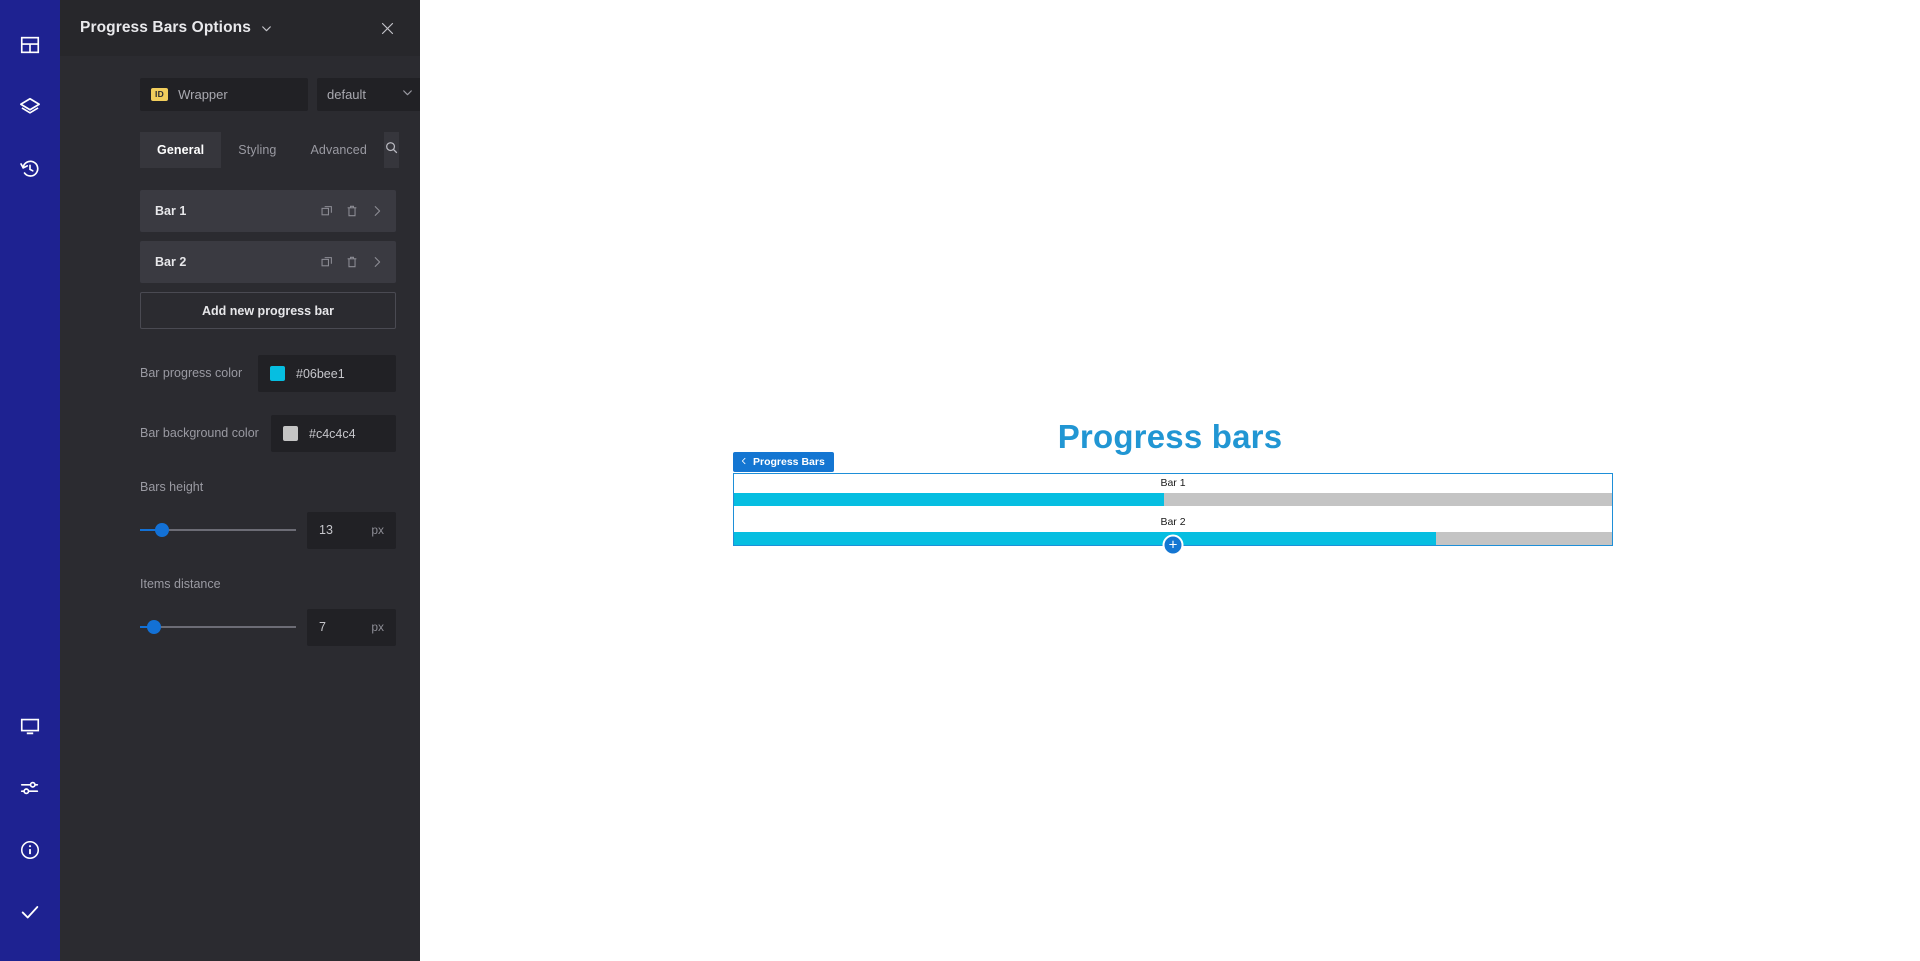  Describe the element at coordinates (160, 94) in the screenshot. I see `id-badge: ID` at that location.